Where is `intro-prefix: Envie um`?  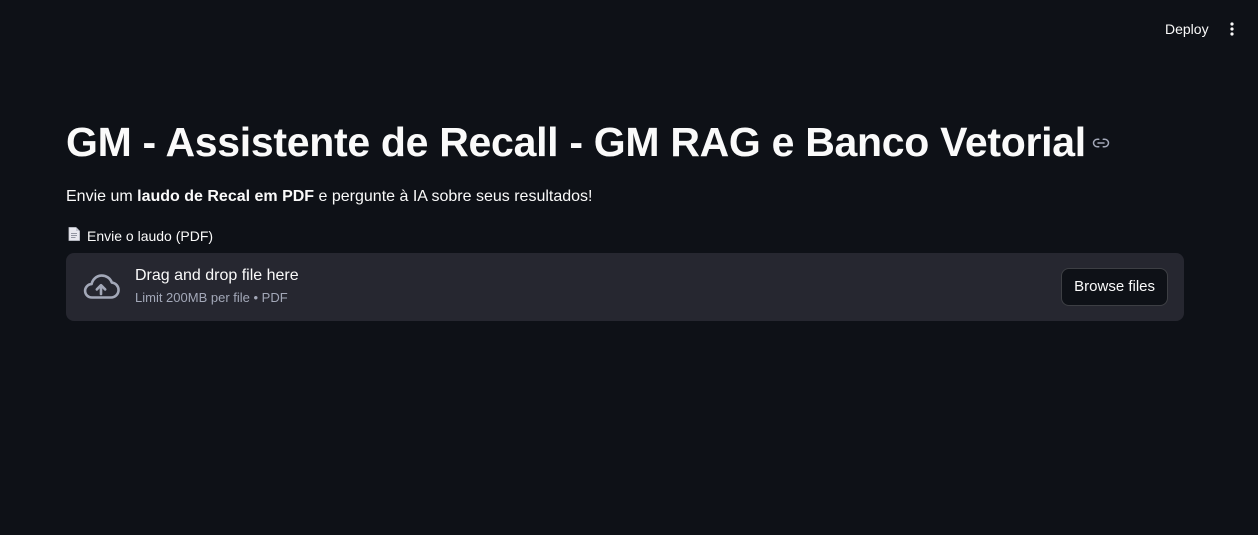
intro-prefix: Envie um is located at coordinates (102, 196).